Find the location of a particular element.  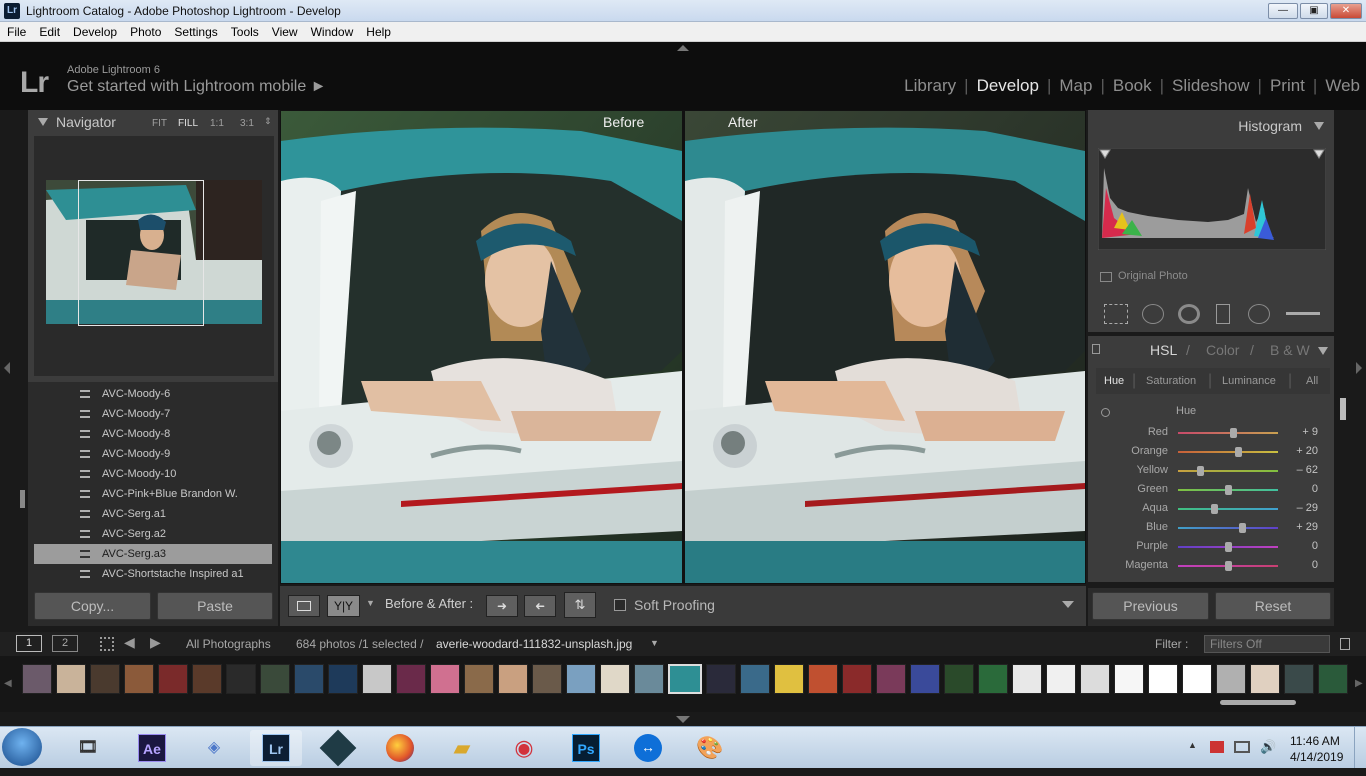

red-eye-icon is located at coordinates (1189, 314).